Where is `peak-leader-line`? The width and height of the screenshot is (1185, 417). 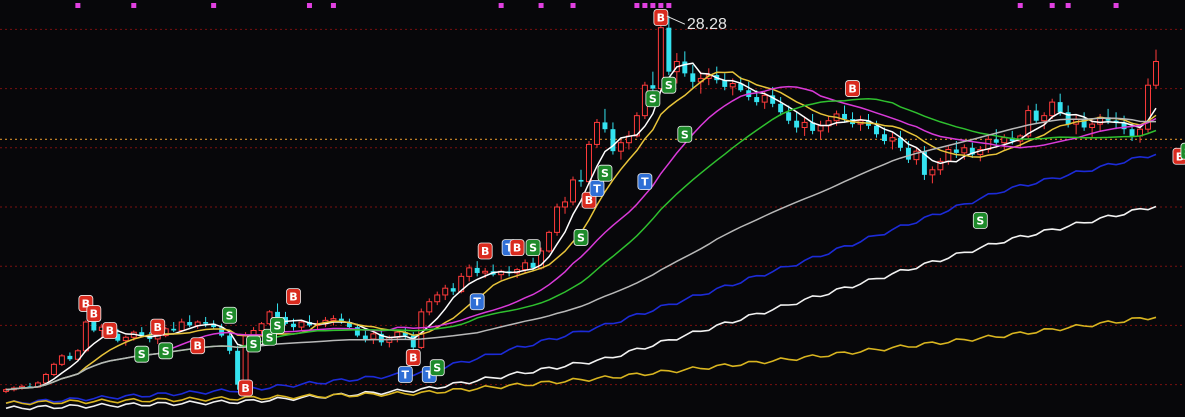
peak-leader-line is located at coordinates (676, 20).